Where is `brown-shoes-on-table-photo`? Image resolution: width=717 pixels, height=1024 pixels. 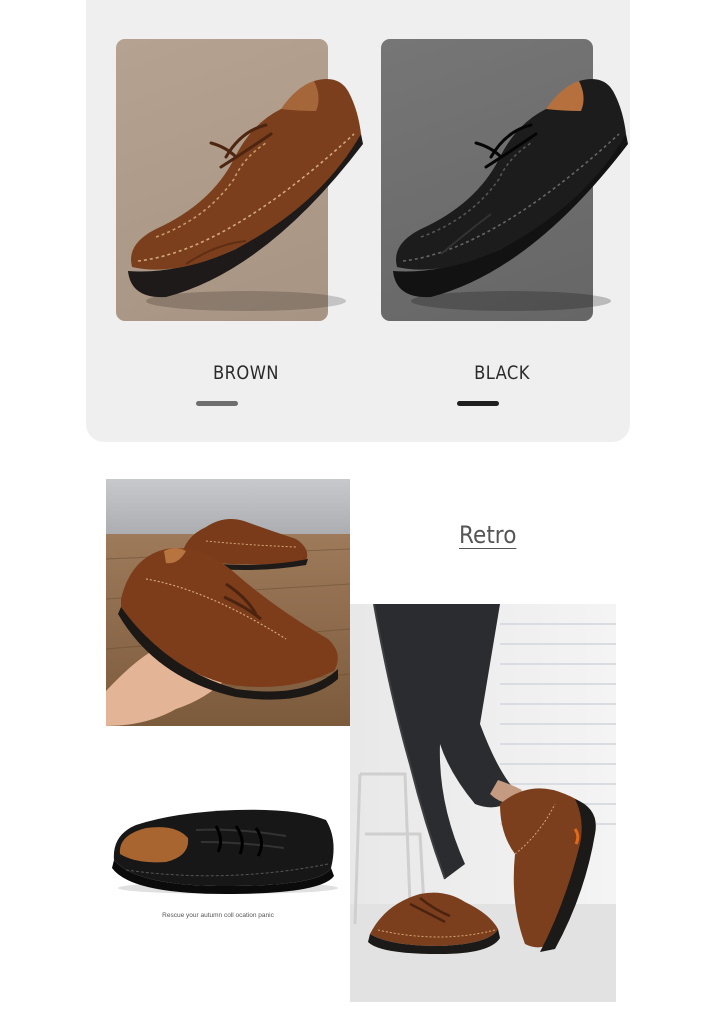
brown-shoes-on-table-photo is located at coordinates (228, 602).